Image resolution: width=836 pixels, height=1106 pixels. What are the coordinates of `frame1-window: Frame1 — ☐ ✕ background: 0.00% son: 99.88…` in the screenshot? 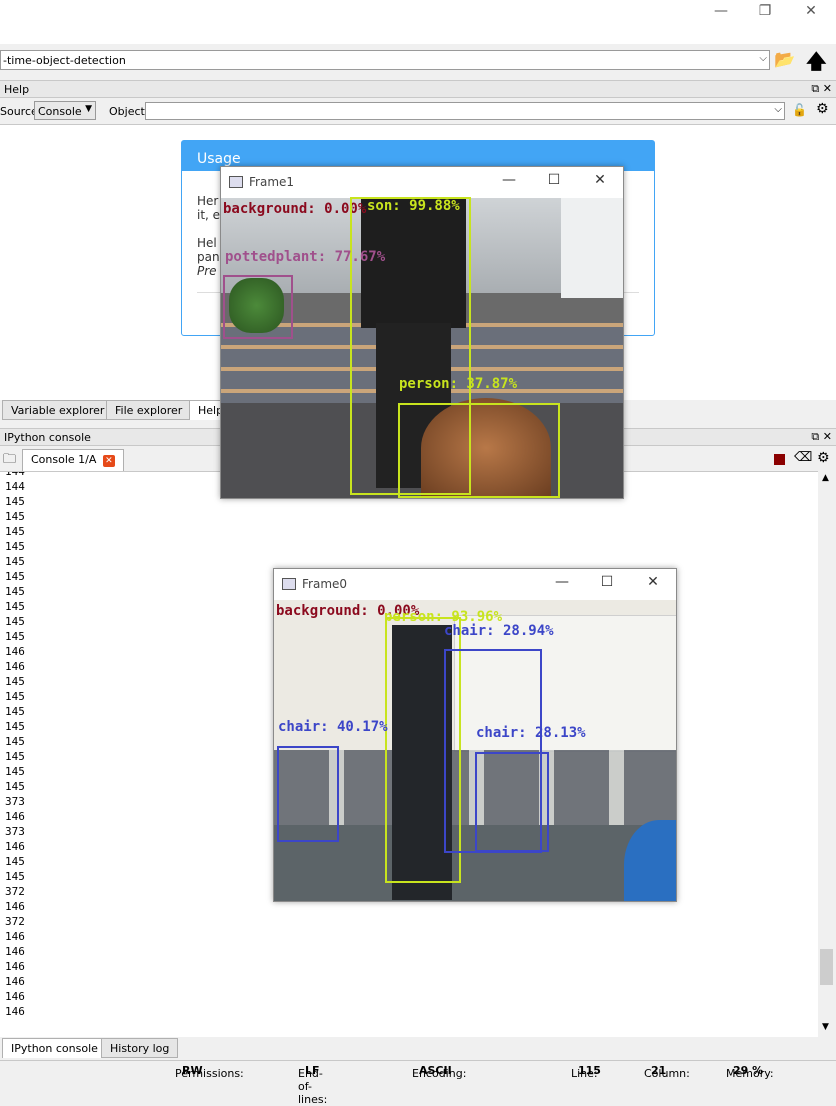 It's located at (422, 332).